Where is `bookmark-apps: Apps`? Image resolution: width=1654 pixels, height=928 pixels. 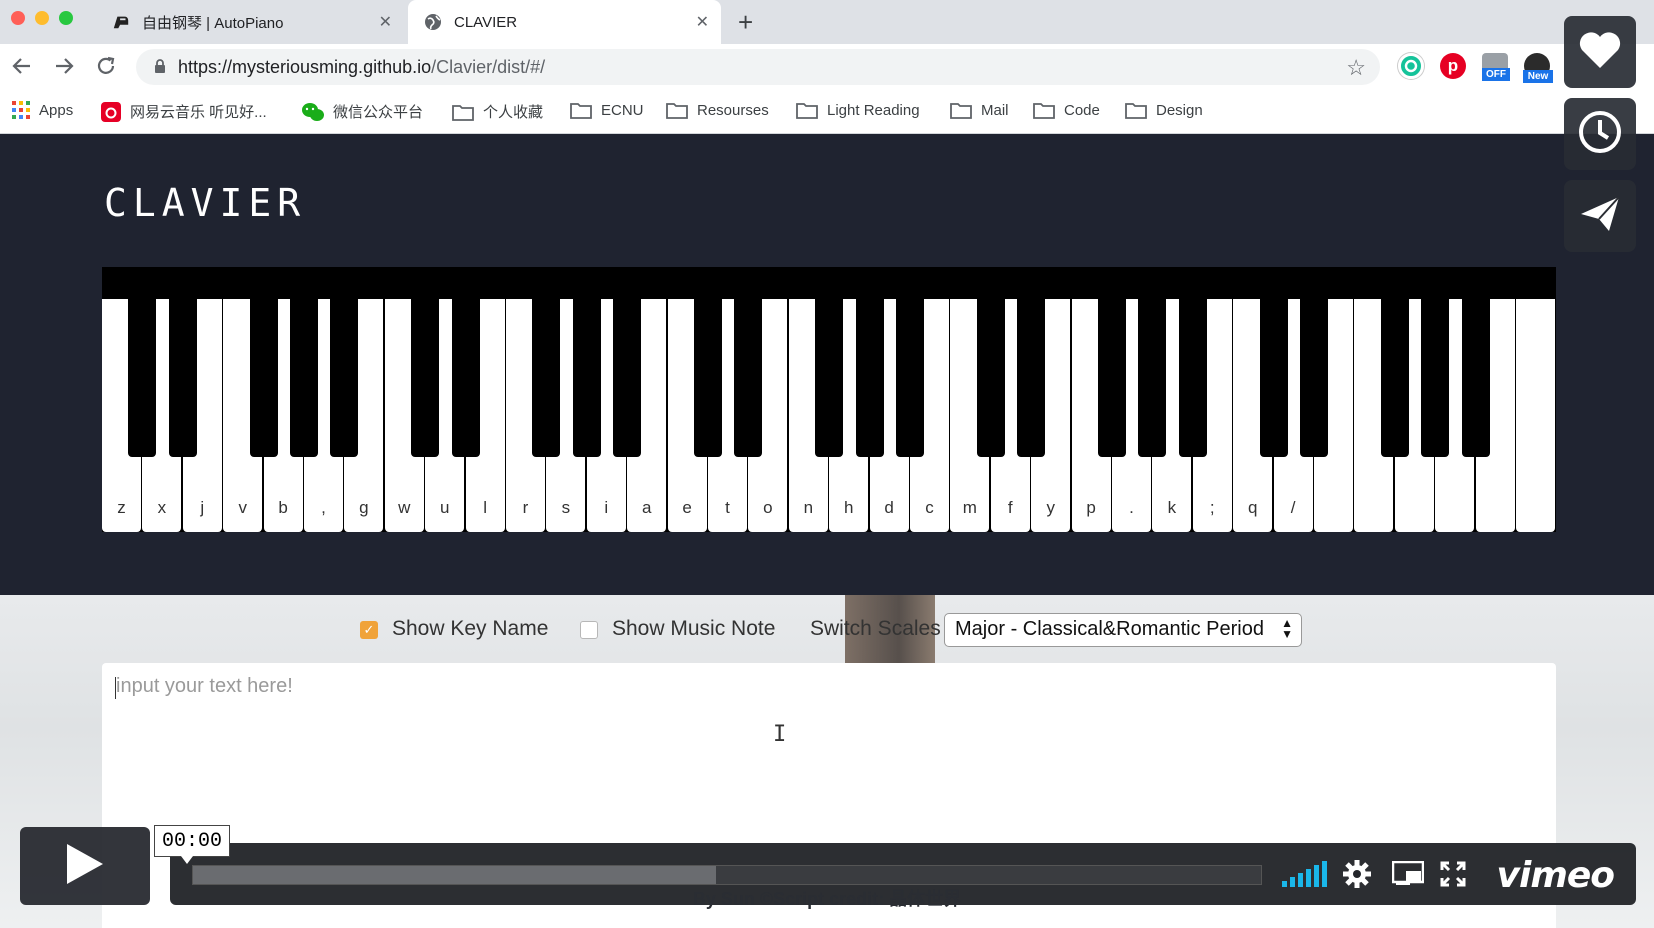
bookmark-apps: Apps is located at coordinates (42, 110).